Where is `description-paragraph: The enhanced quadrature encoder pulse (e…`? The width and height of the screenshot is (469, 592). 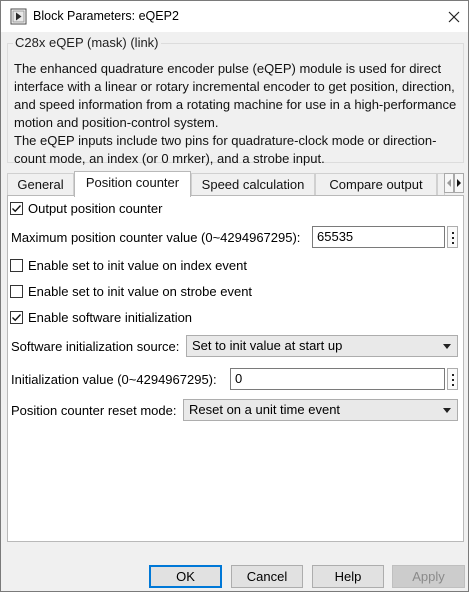 description-paragraph: The enhanced quadrature encoder pulse (e… is located at coordinates (235, 95).